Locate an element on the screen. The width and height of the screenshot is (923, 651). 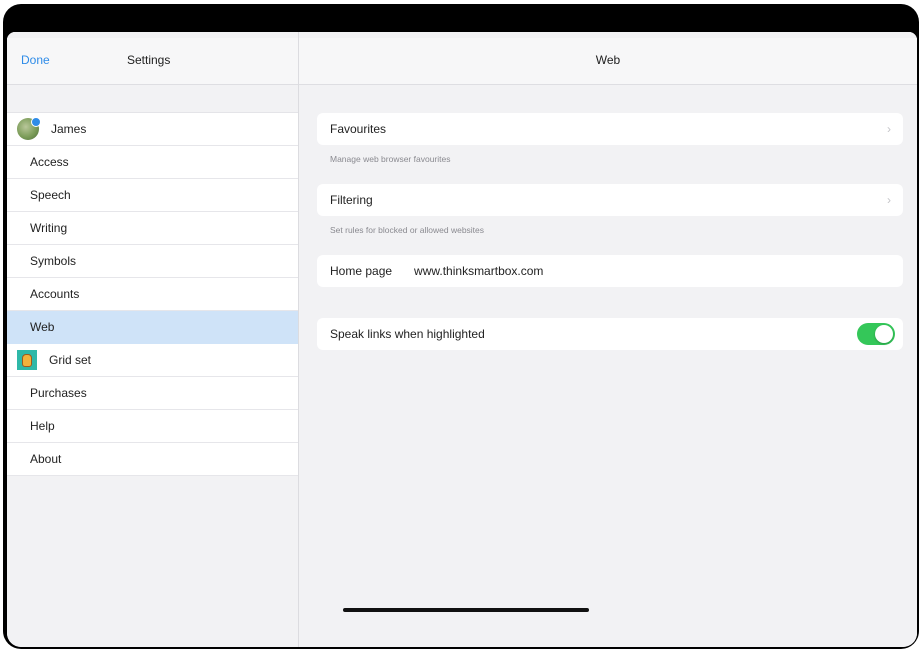
sidebar-header: Done Settings is located at coordinates (152, 61).